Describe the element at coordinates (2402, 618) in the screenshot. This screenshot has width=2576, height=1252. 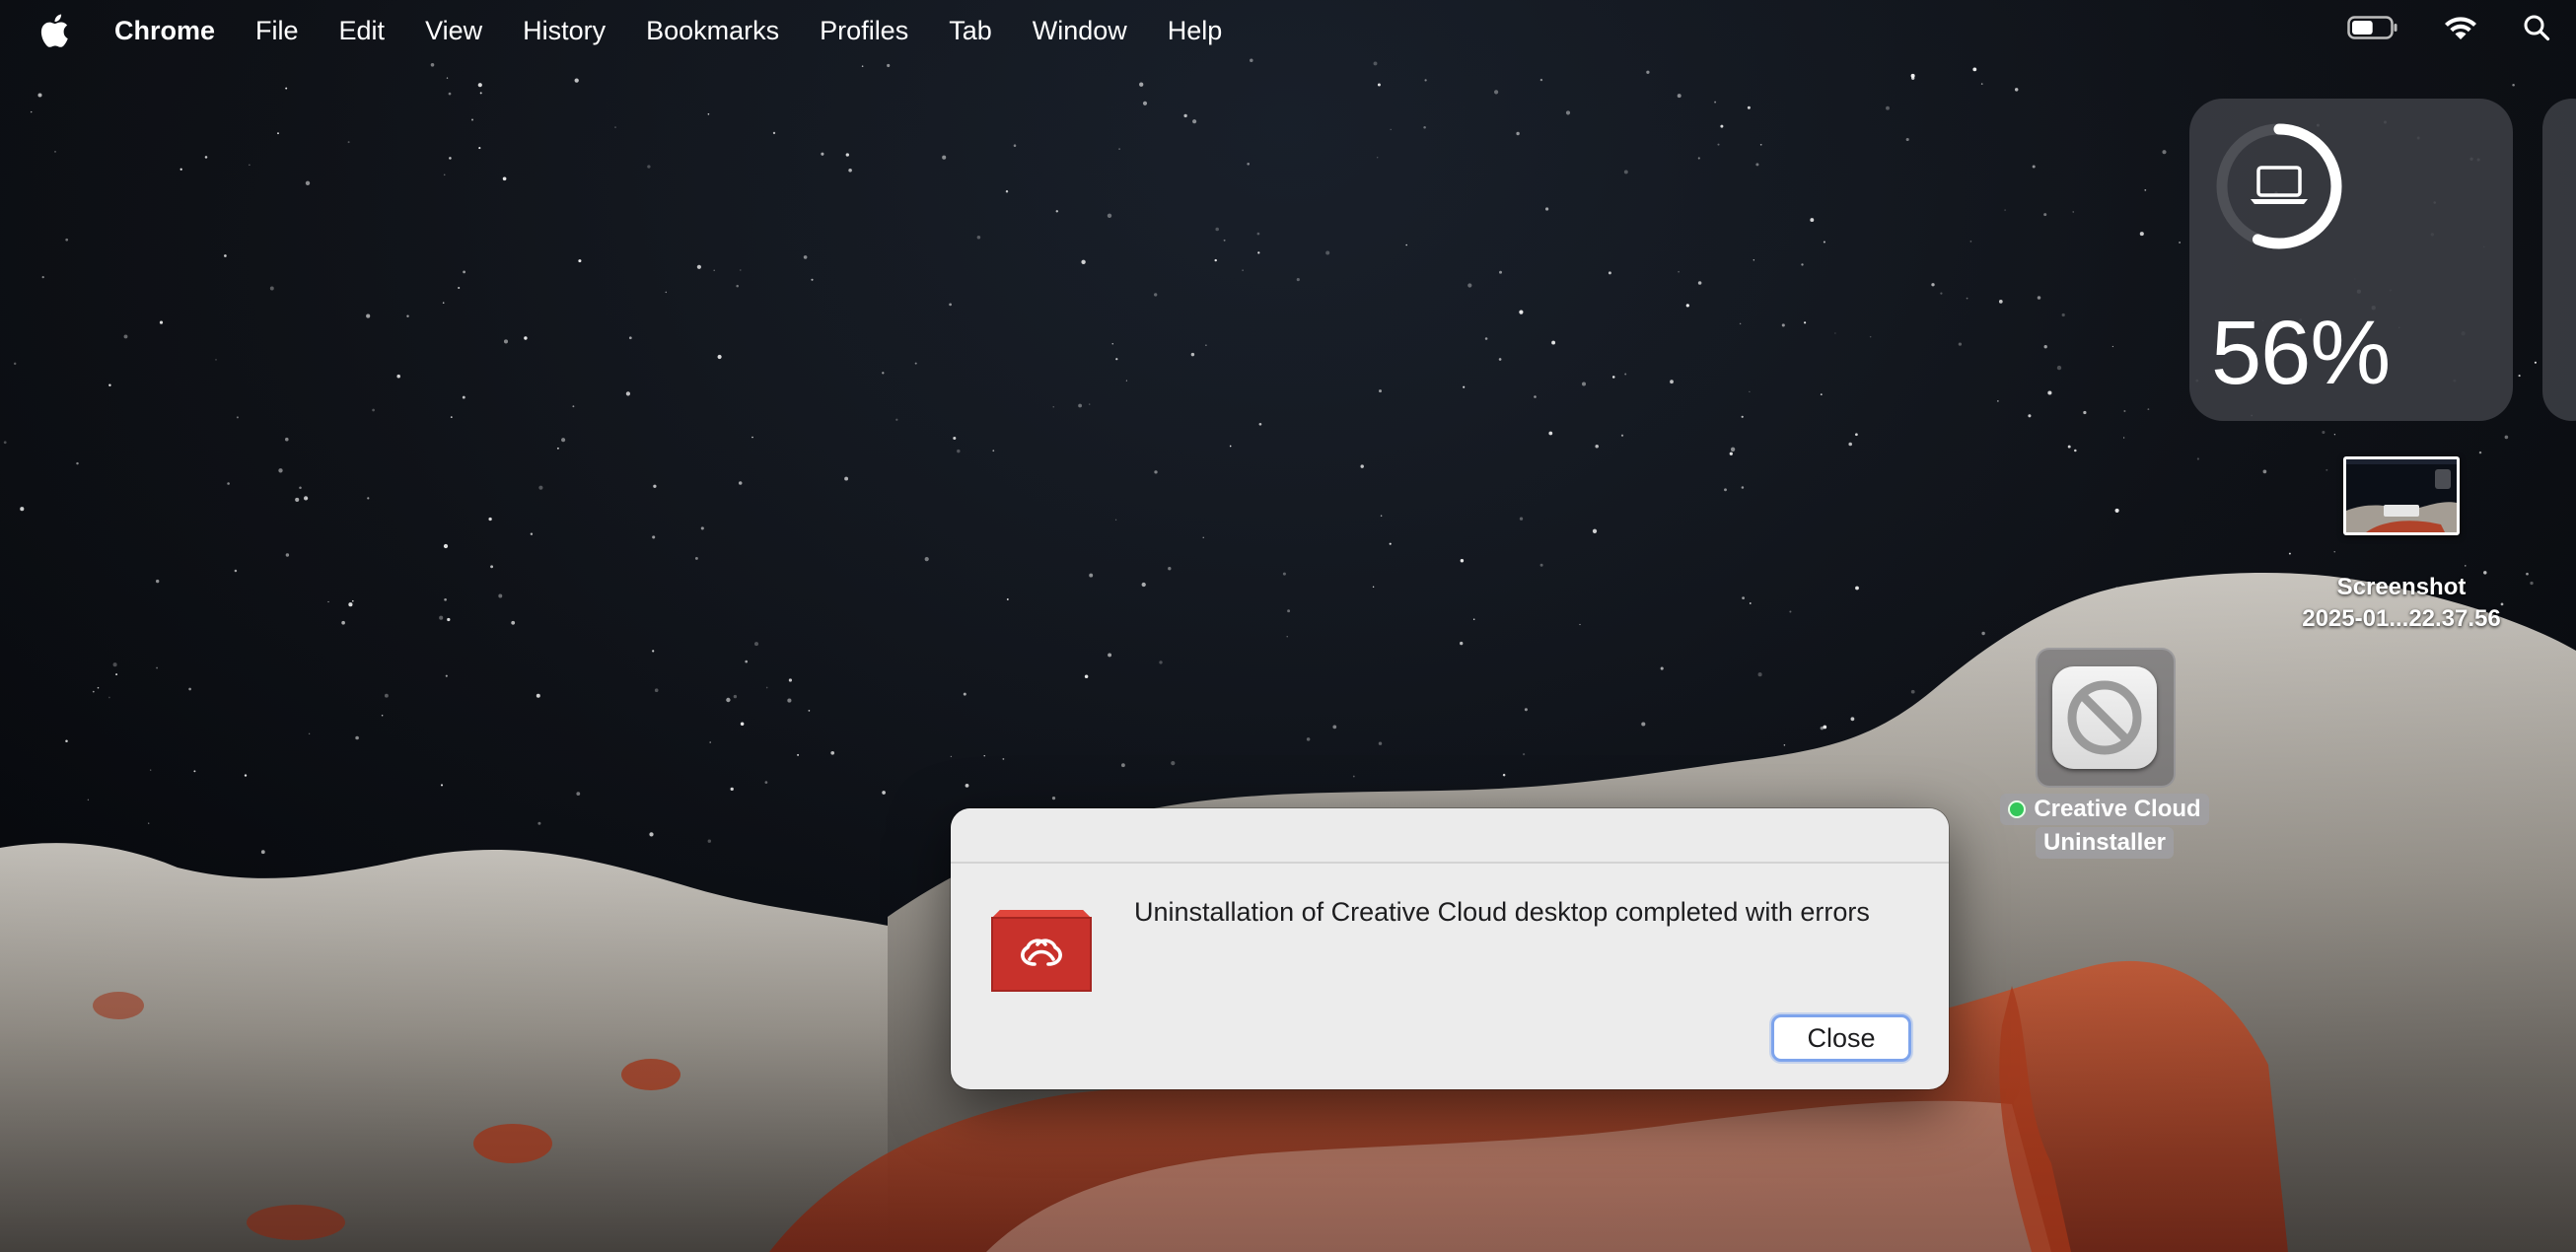
I see `screenshot-label-line2: 2025-01...22.37.56` at that location.